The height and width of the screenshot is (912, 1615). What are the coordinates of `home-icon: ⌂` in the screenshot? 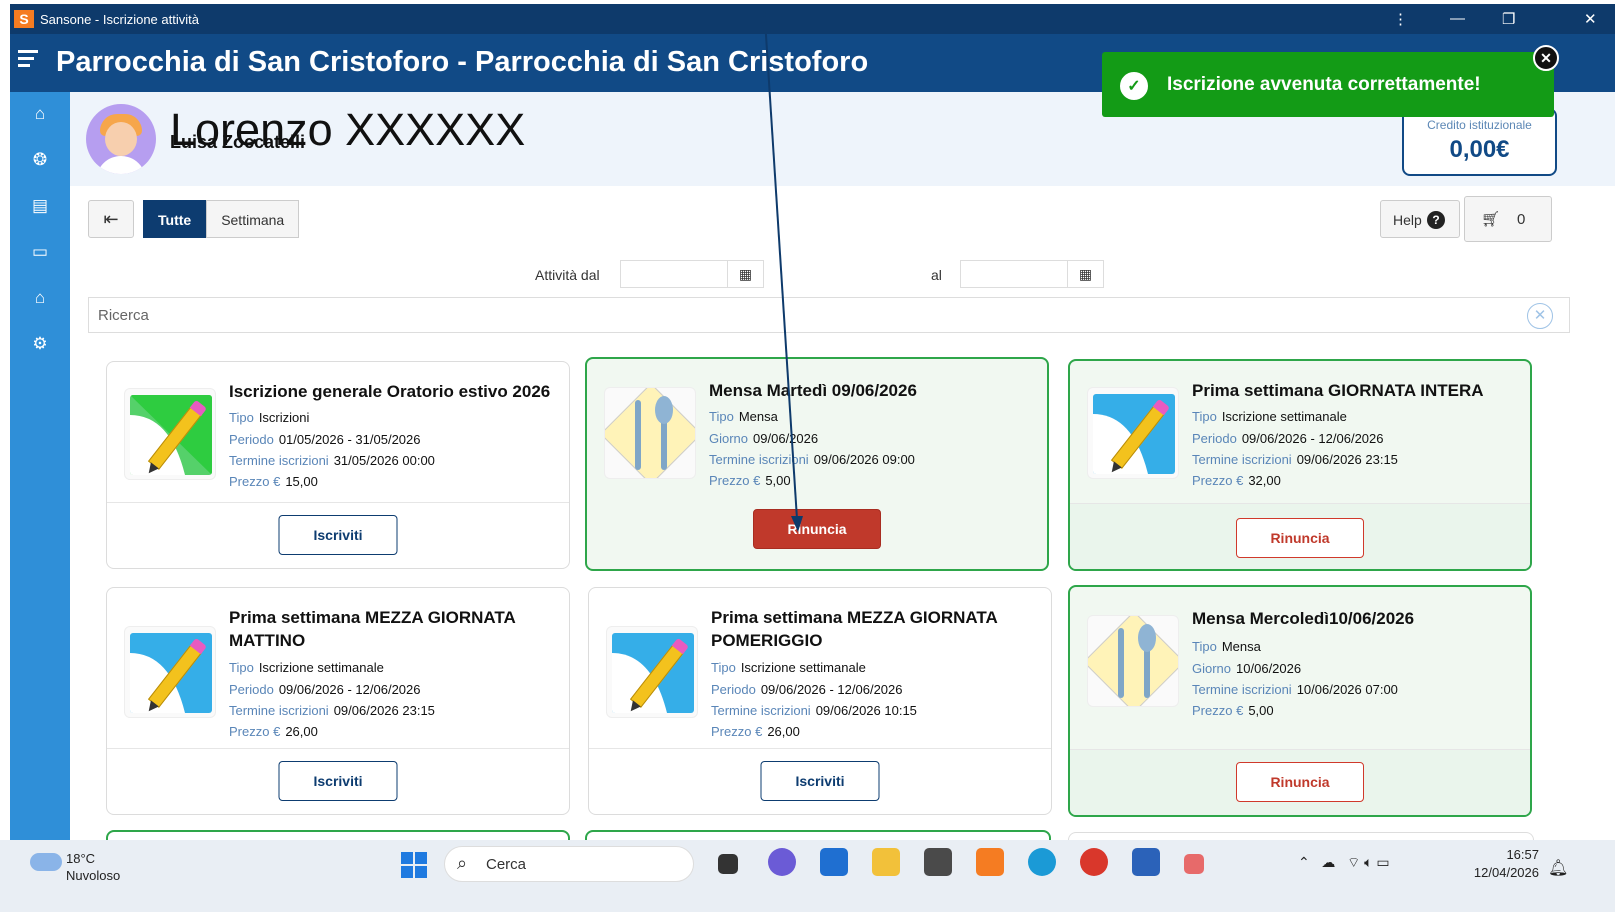 It's located at (40, 114).